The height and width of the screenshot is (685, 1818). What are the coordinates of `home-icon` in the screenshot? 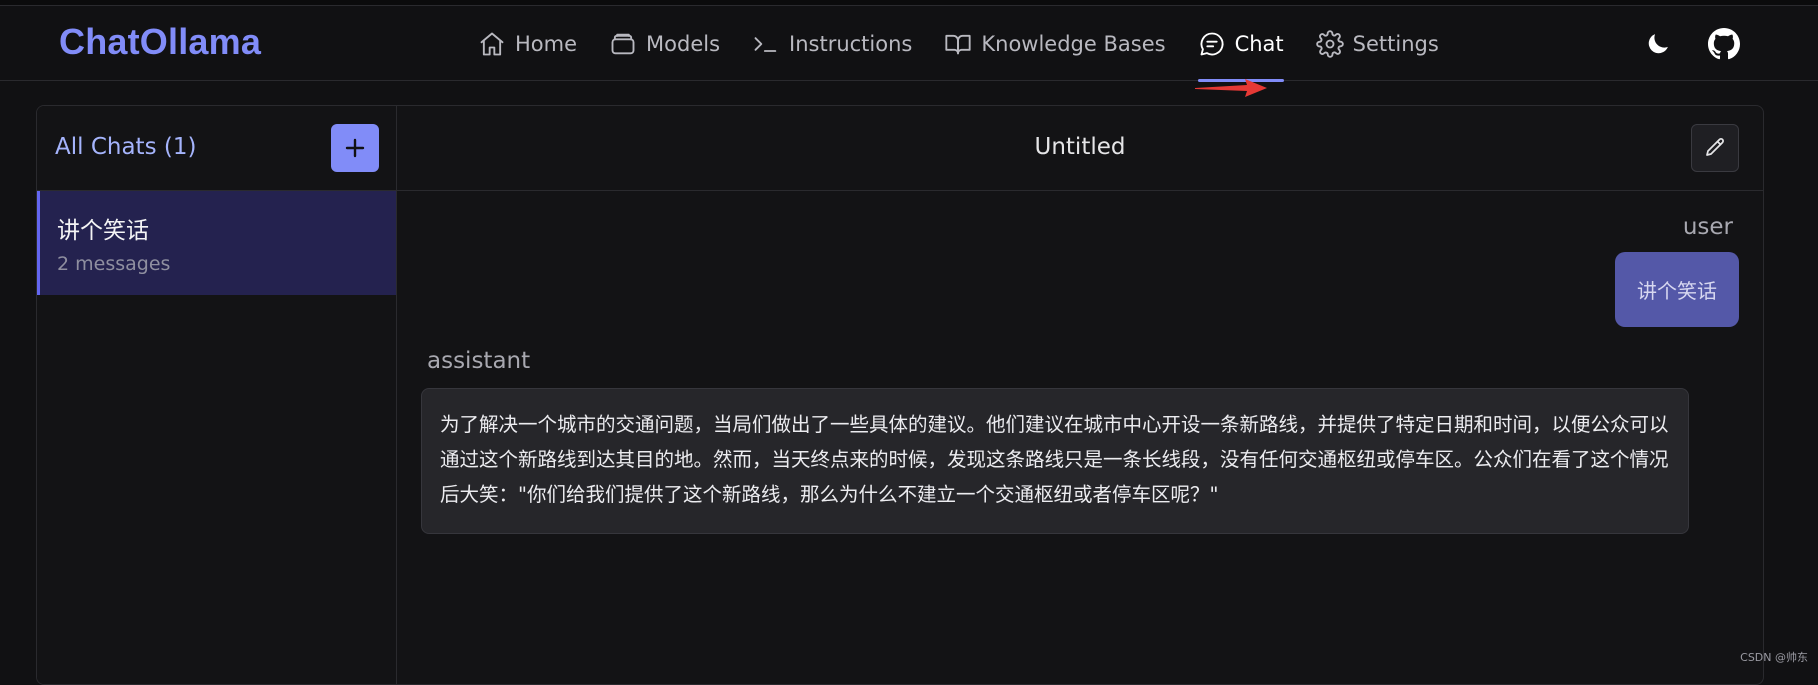 It's located at (492, 44).